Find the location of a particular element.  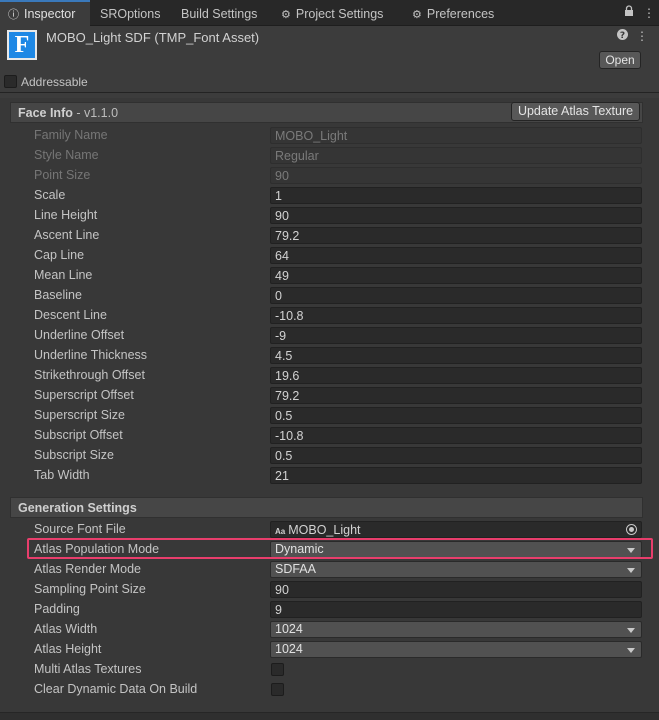

source-font-label: Source Font File is located at coordinates (80, 529).